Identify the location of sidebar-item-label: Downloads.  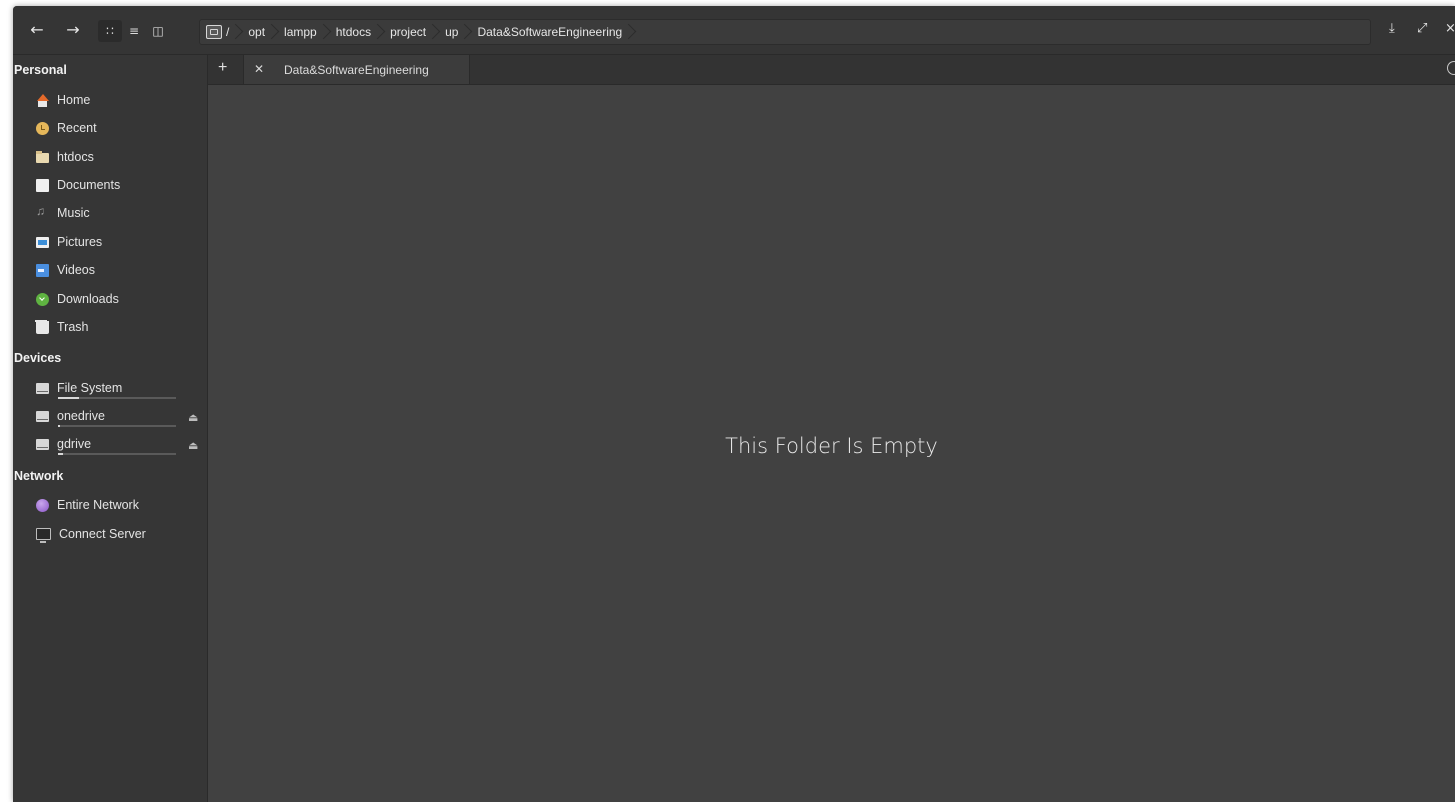
(88, 299).